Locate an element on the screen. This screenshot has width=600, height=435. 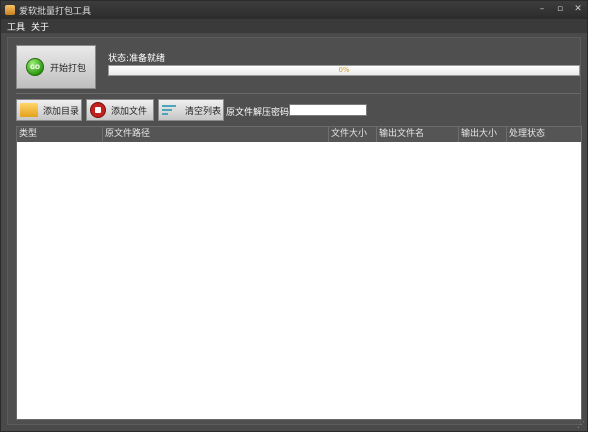
start-pack-button: GO 开始打包 is located at coordinates (56, 67).